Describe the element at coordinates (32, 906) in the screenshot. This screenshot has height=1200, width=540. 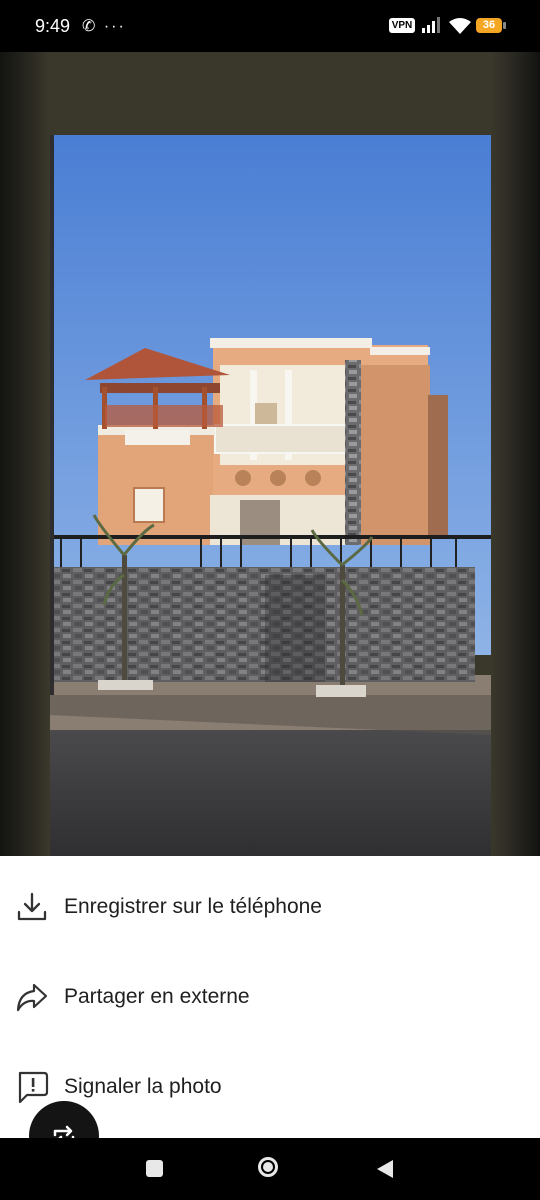
I see `download-icon` at that location.